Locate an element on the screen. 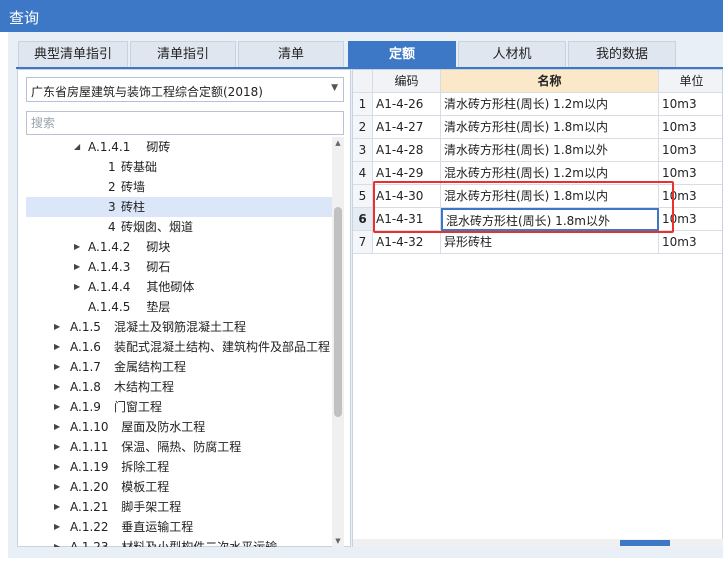 The height and width of the screenshot is (571, 723). tree-node: ▶ A.1.4.3 砌石 is located at coordinates (179, 267).